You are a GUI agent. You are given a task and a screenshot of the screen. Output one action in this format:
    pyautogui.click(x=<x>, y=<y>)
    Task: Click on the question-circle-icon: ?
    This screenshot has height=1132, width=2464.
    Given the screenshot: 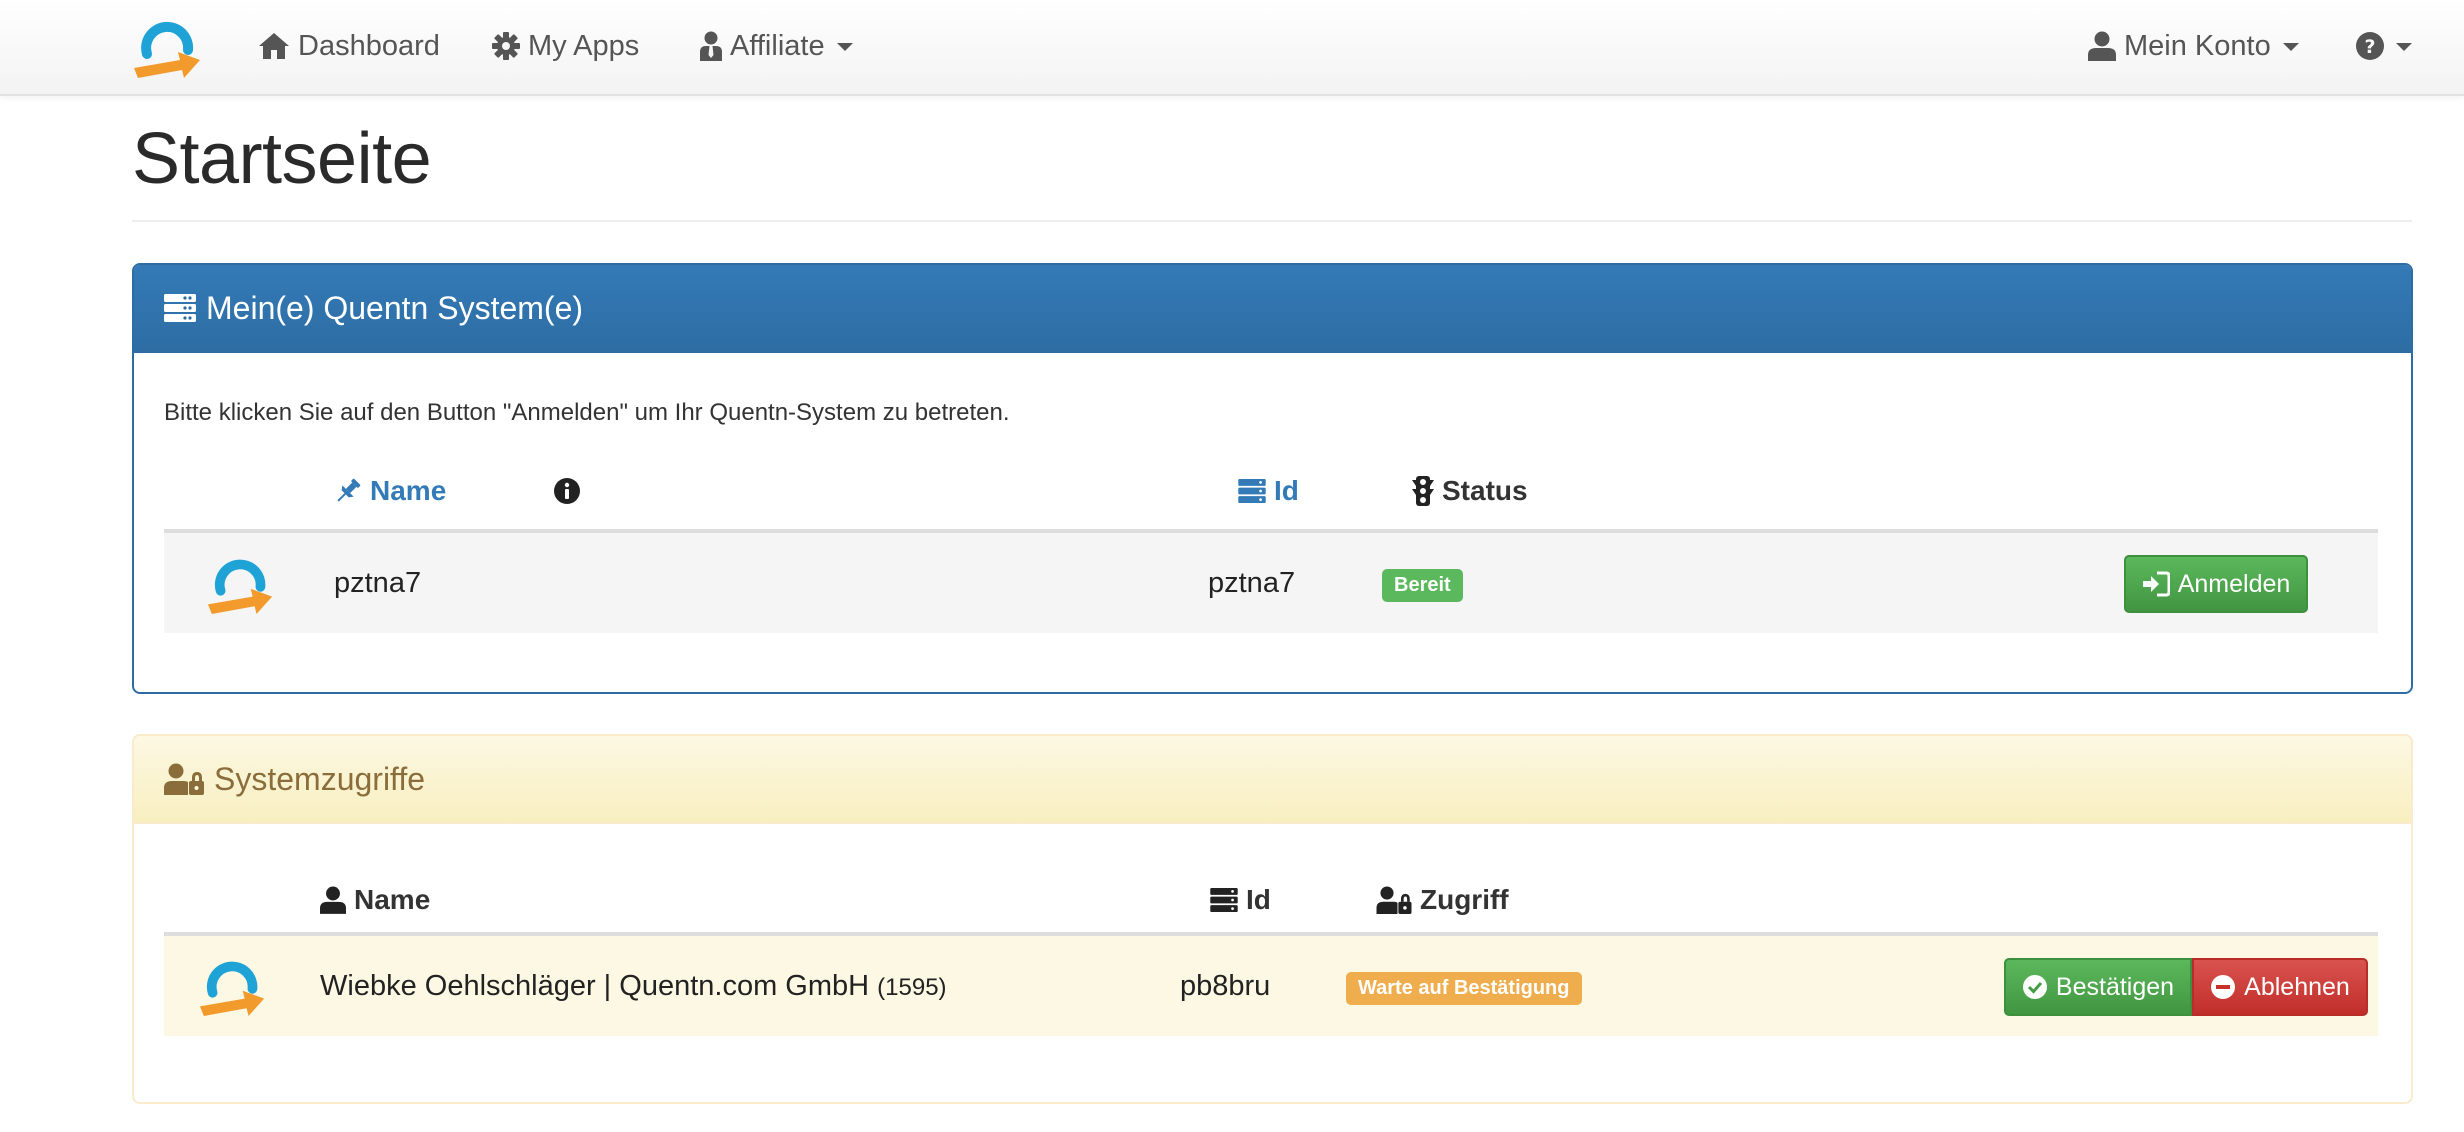 What is the action you would take?
    pyautogui.click(x=2370, y=46)
    